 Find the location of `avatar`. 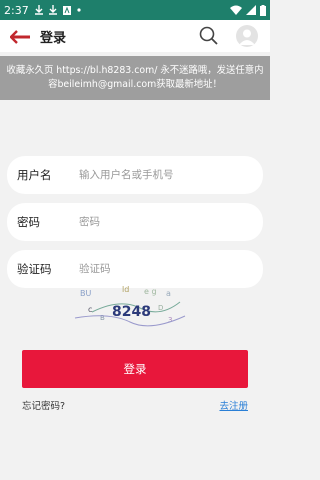

avatar is located at coordinates (247, 36).